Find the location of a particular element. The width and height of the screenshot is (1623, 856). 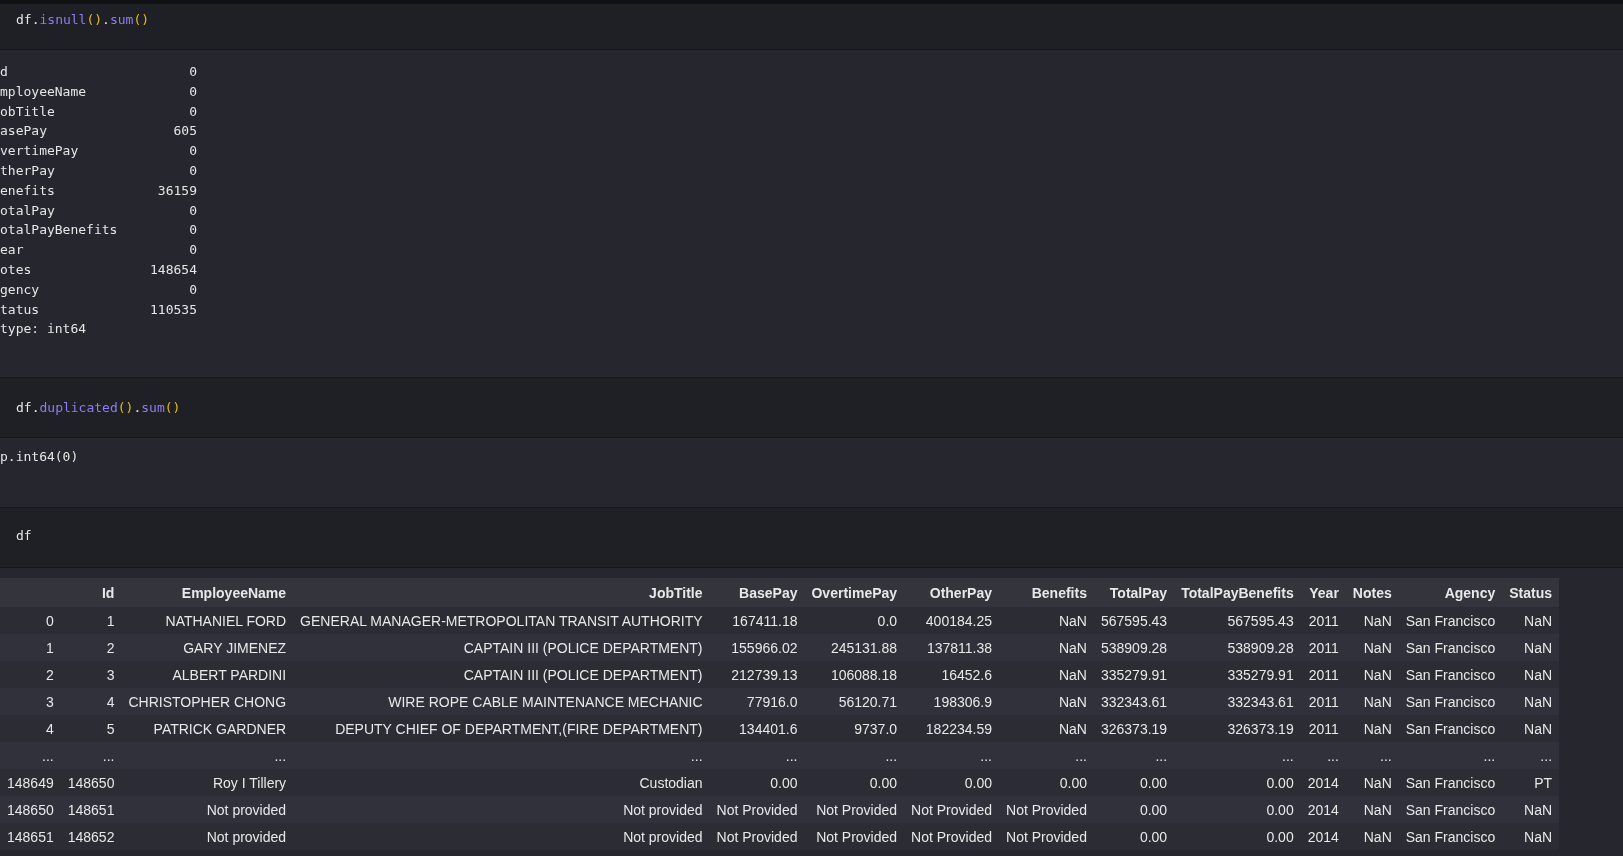

table-cell: 5 is located at coordinates (91, 728).